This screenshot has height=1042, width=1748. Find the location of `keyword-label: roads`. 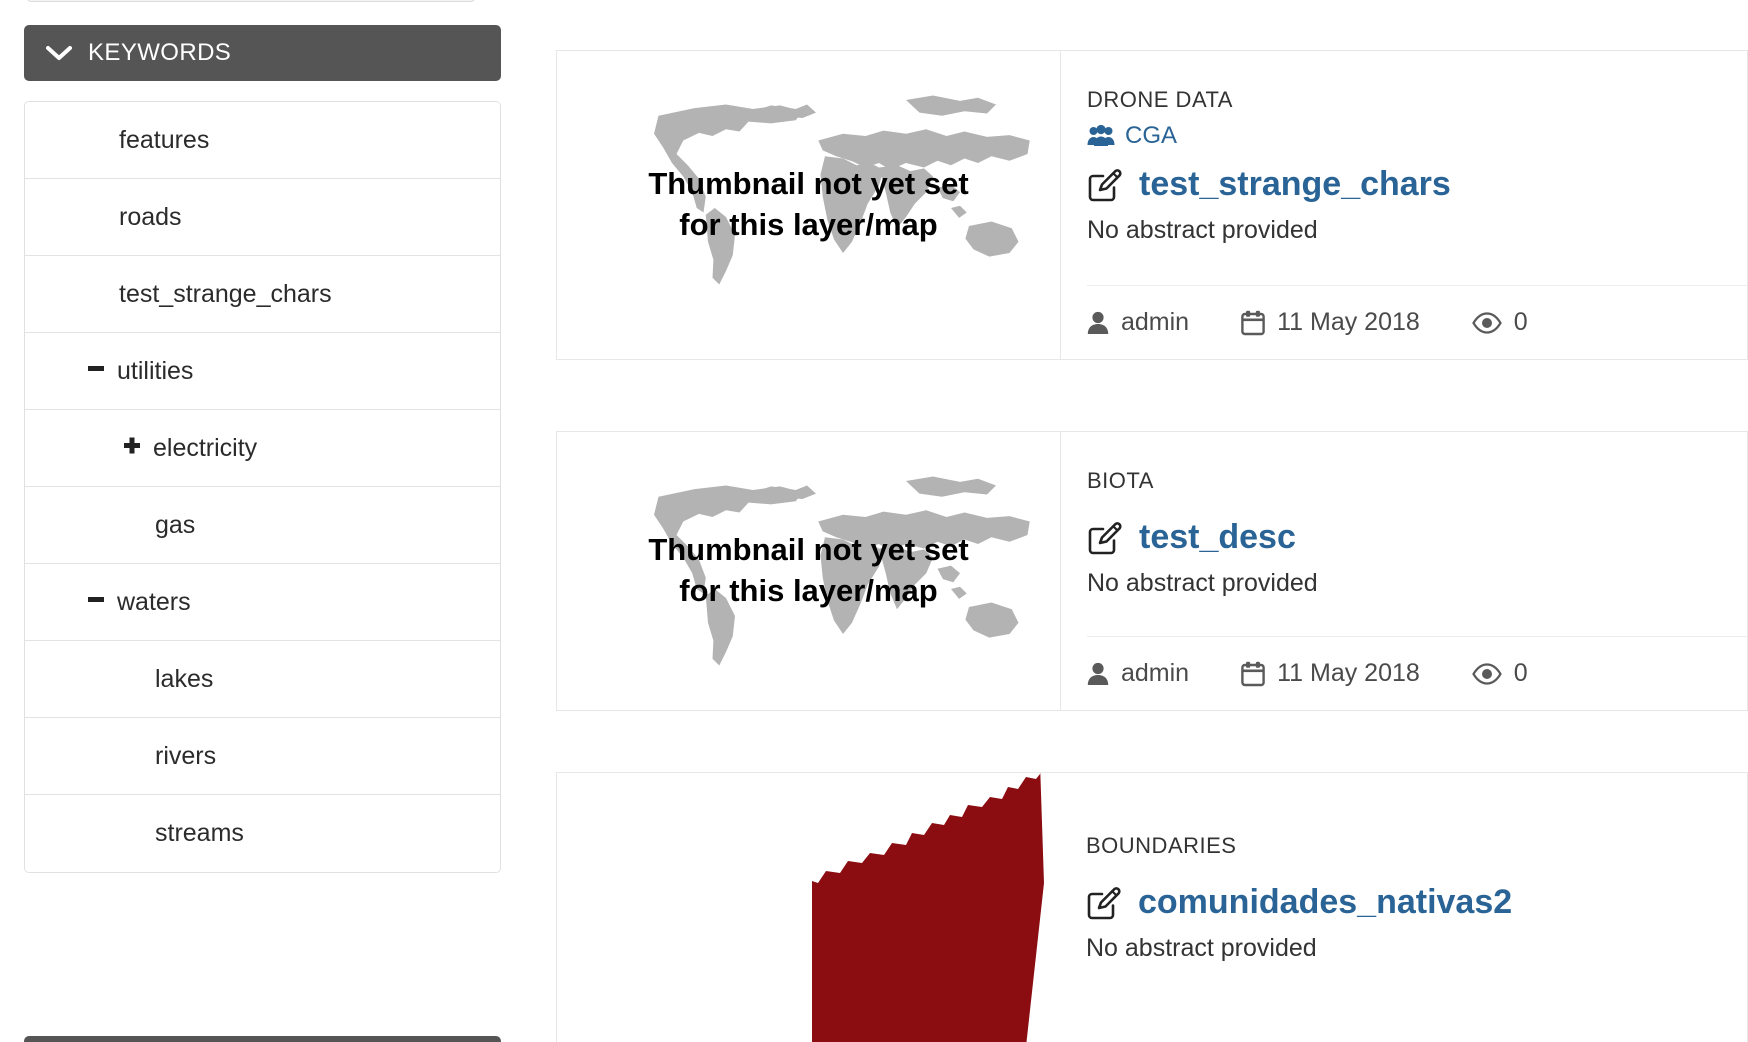

keyword-label: roads is located at coordinates (150, 216).